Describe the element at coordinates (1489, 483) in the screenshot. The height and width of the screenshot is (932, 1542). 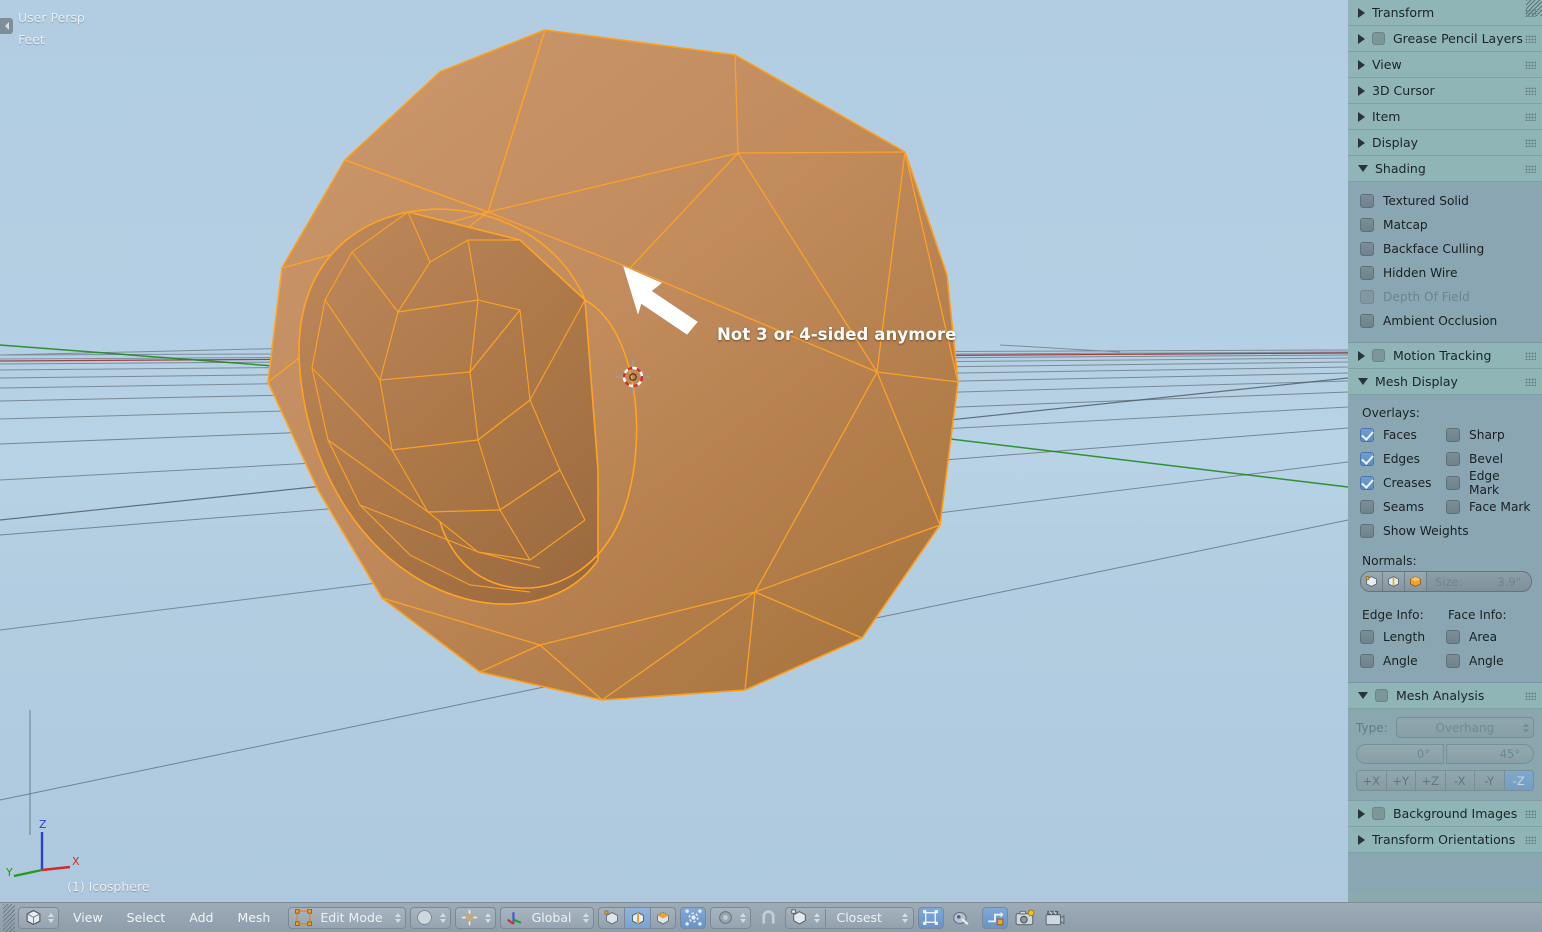
I see `checkbox-edge-mark: Edge Mark` at that location.